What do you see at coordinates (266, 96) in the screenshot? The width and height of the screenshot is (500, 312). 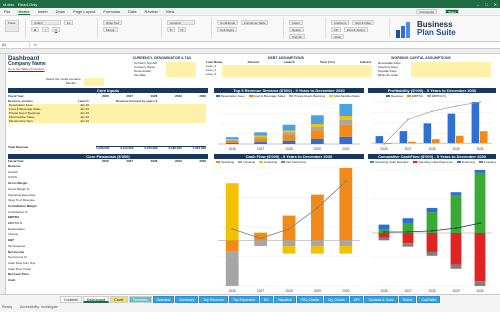 I see `legend-entry: Food & Beverage Sales` at bounding box center [266, 96].